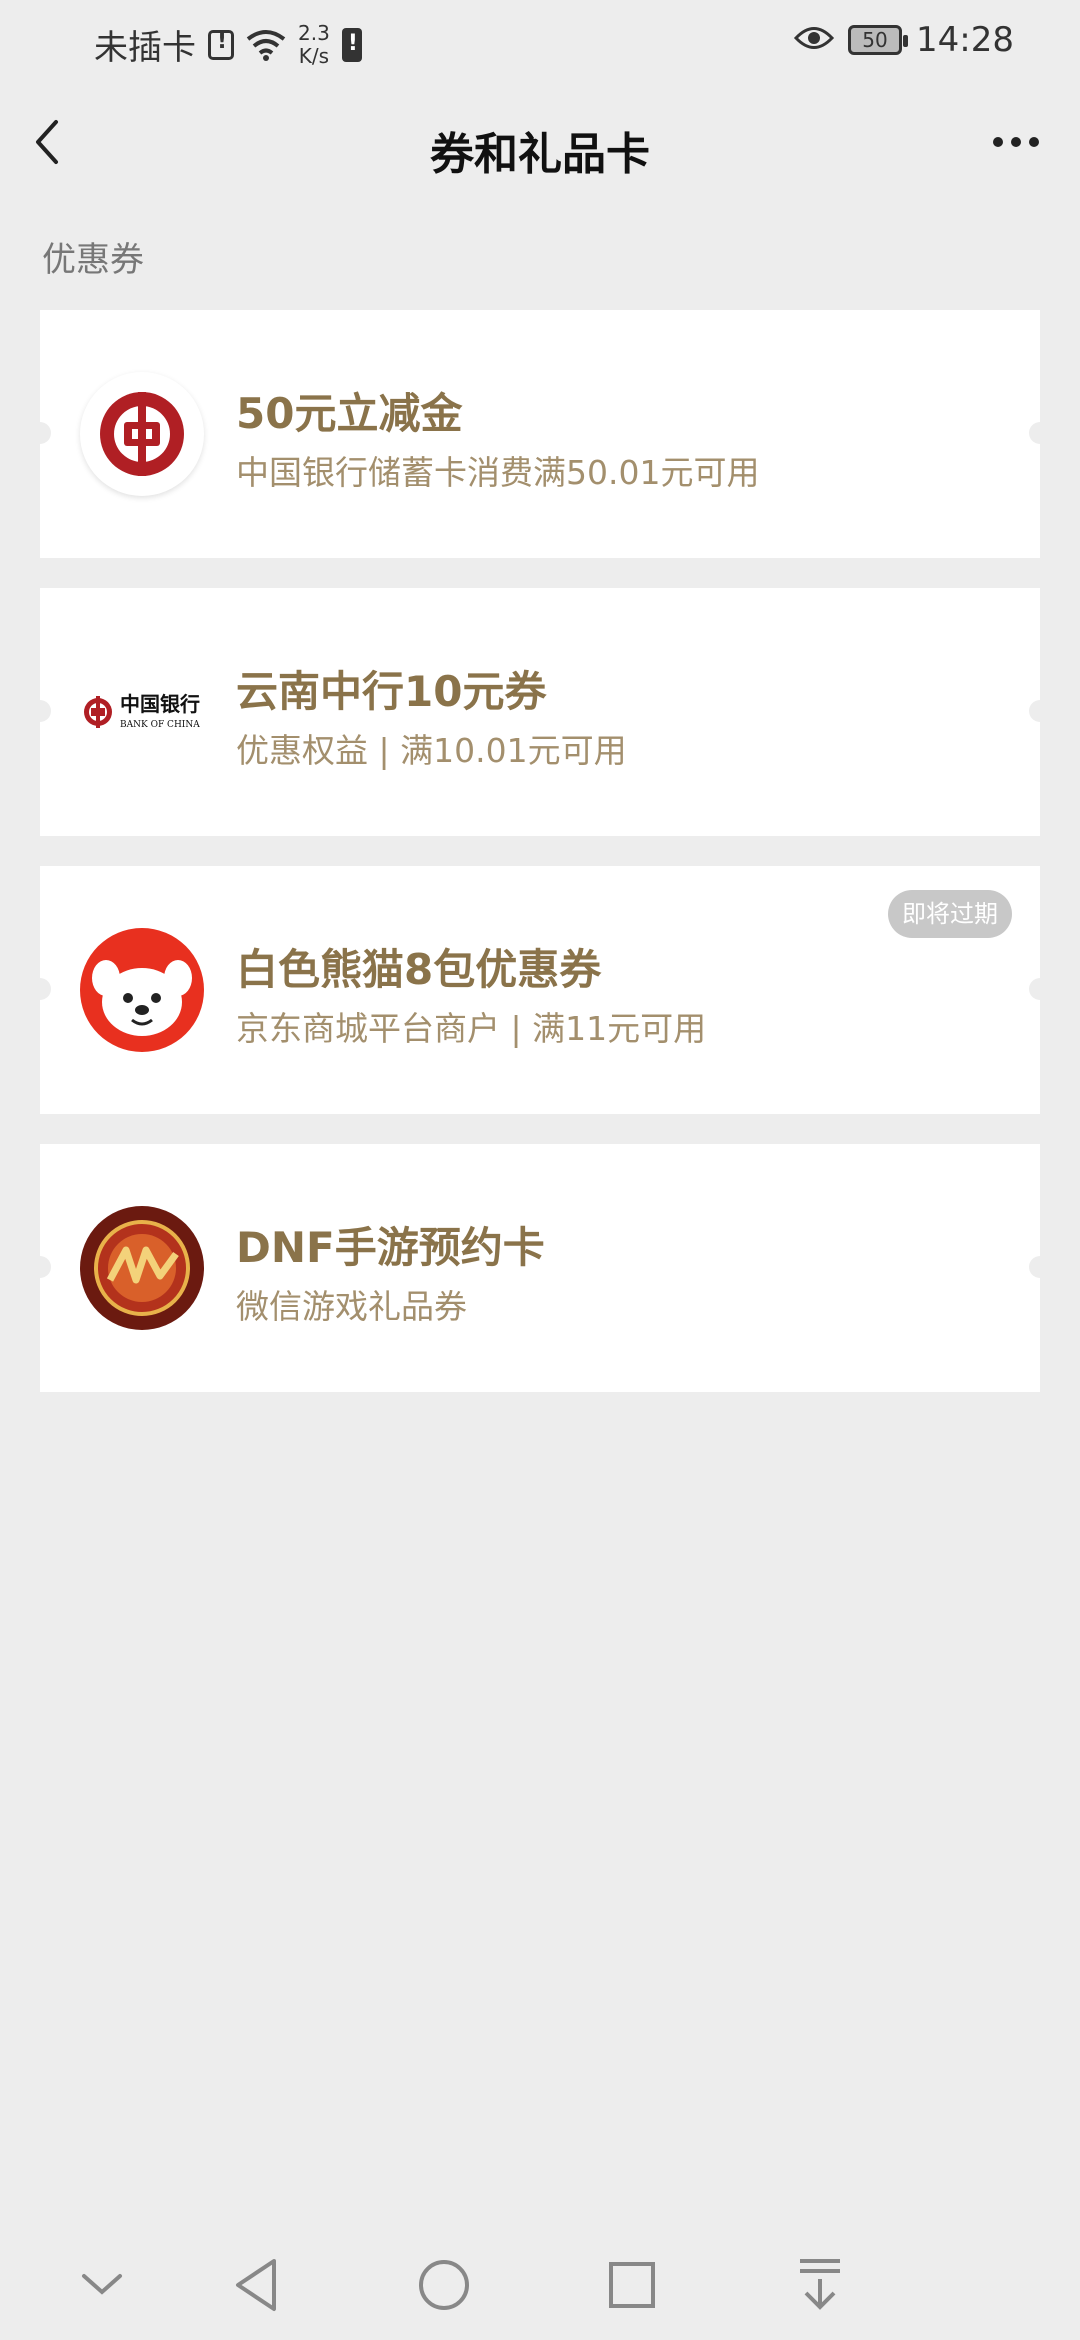 The width and height of the screenshot is (1080, 2340). What do you see at coordinates (142, 434) in the screenshot?
I see `bank-of-china-logo-icon` at bounding box center [142, 434].